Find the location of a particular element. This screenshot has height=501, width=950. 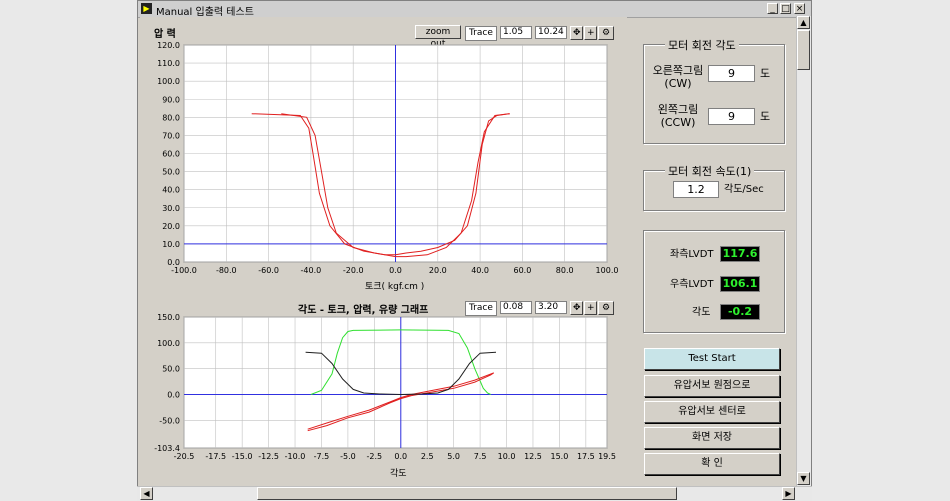

pressure-y-tick-label: 110.0 is located at coordinates (168, 63).